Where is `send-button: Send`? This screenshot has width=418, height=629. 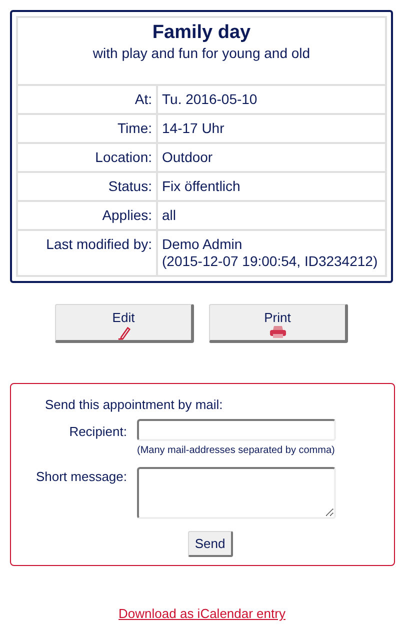
send-button: Send is located at coordinates (211, 544).